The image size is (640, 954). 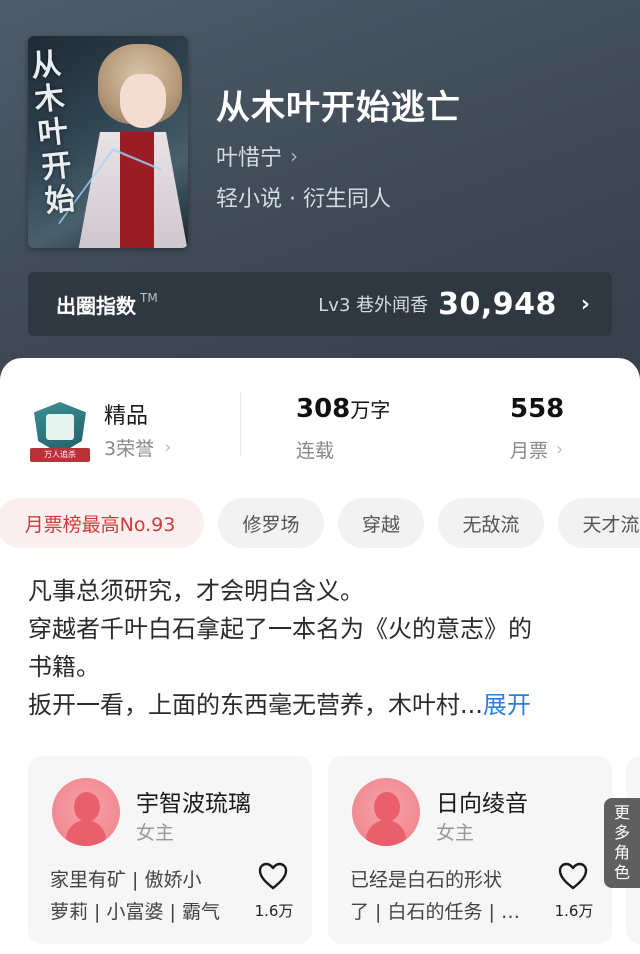 What do you see at coordinates (315, 451) in the screenshot?
I see `serial-status: 连载` at bounding box center [315, 451].